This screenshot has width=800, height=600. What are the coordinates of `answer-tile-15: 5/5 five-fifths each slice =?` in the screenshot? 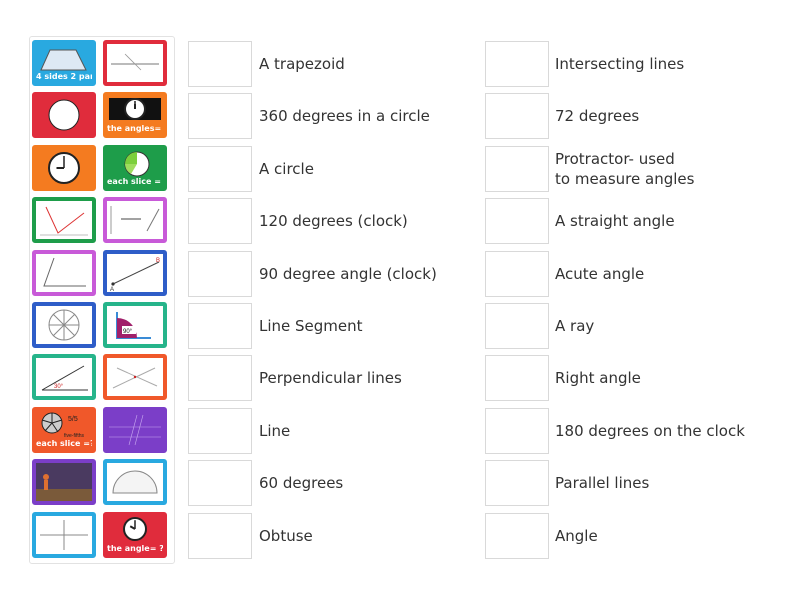 It's located at (64, 430).